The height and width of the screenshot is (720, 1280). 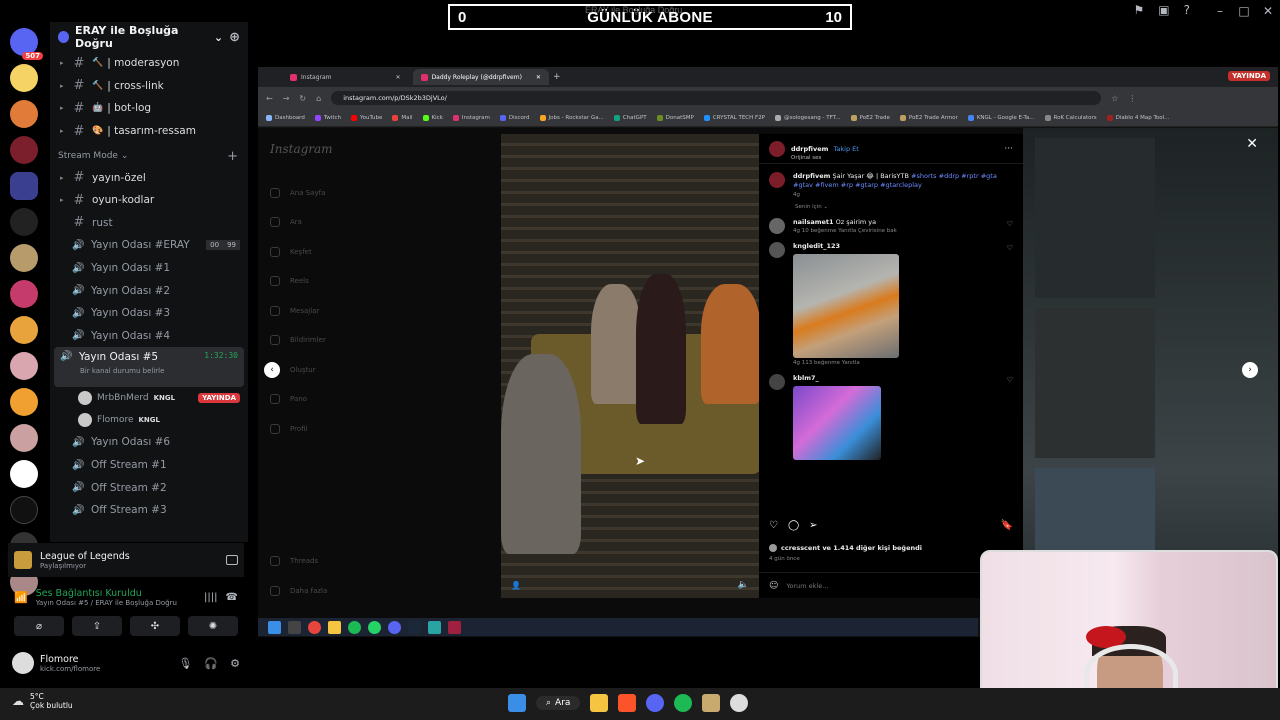 What do you see at coordinates (432, 117) in the screenshot?
I see `bookmark-item: Kick` at bounding box center [432, 117].